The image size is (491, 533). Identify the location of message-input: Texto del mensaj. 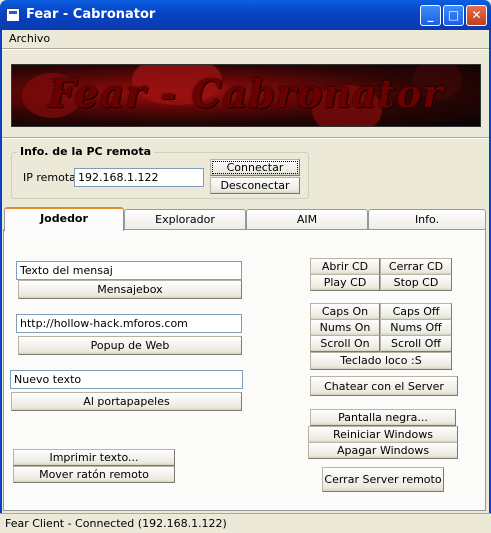
(129, 270).